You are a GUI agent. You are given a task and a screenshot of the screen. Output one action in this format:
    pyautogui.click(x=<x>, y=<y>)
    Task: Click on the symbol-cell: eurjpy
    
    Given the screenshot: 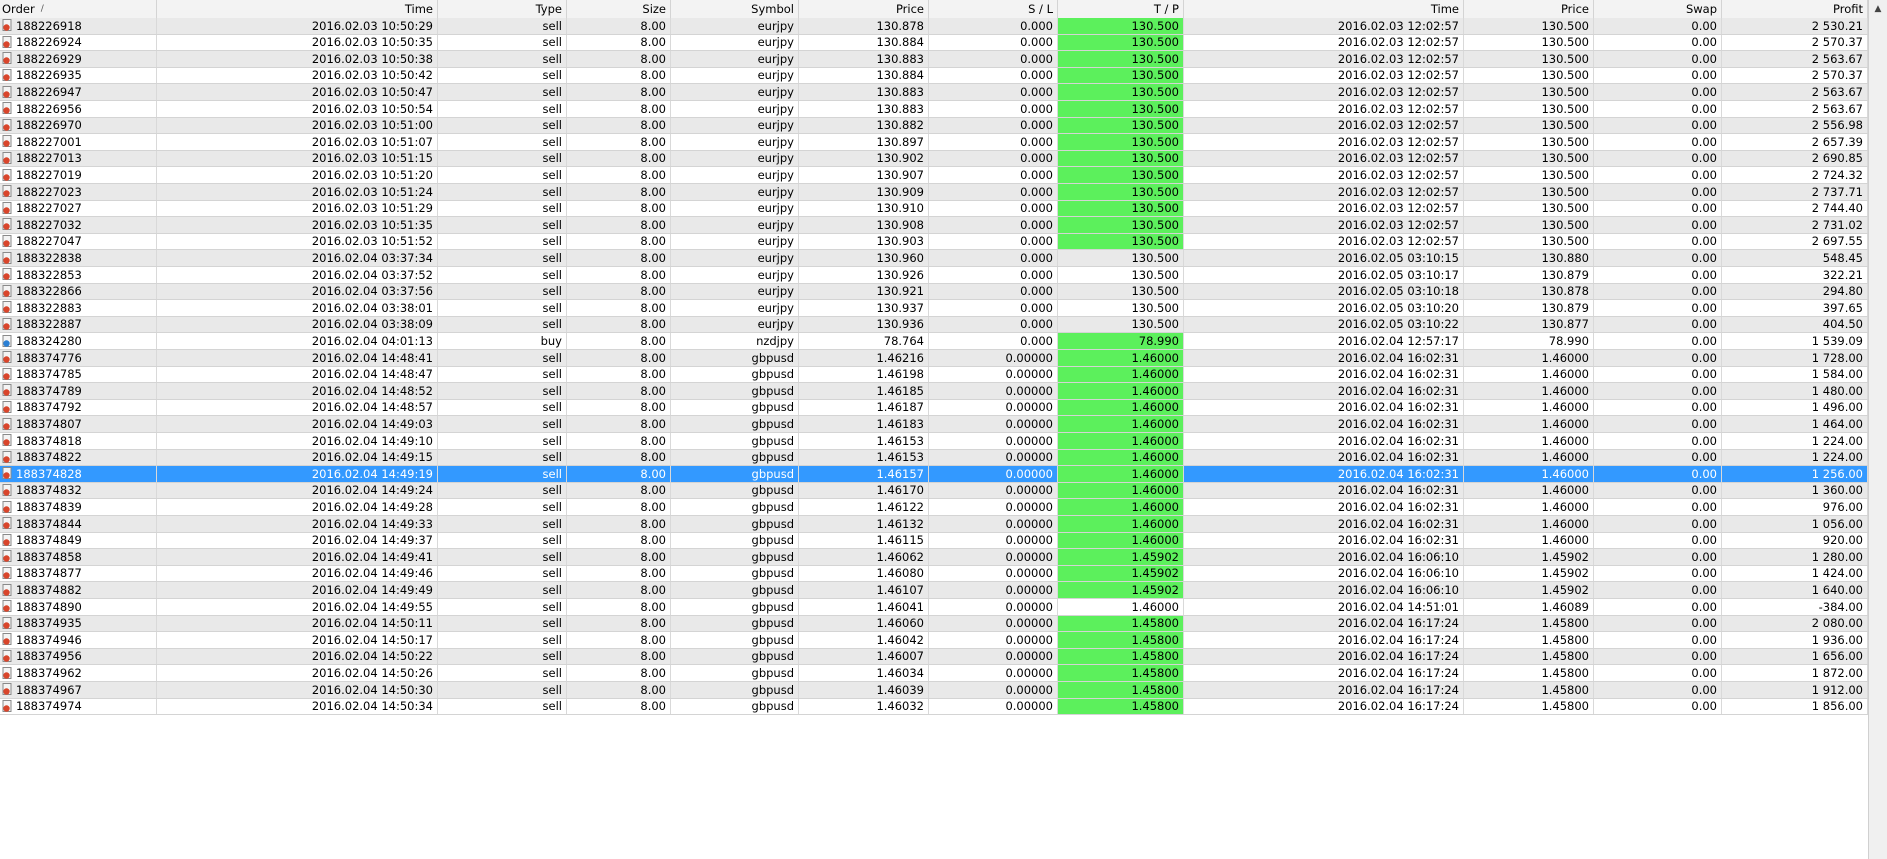 What is the action you would take?
    pyautogui.click(x=735, y=291)
    